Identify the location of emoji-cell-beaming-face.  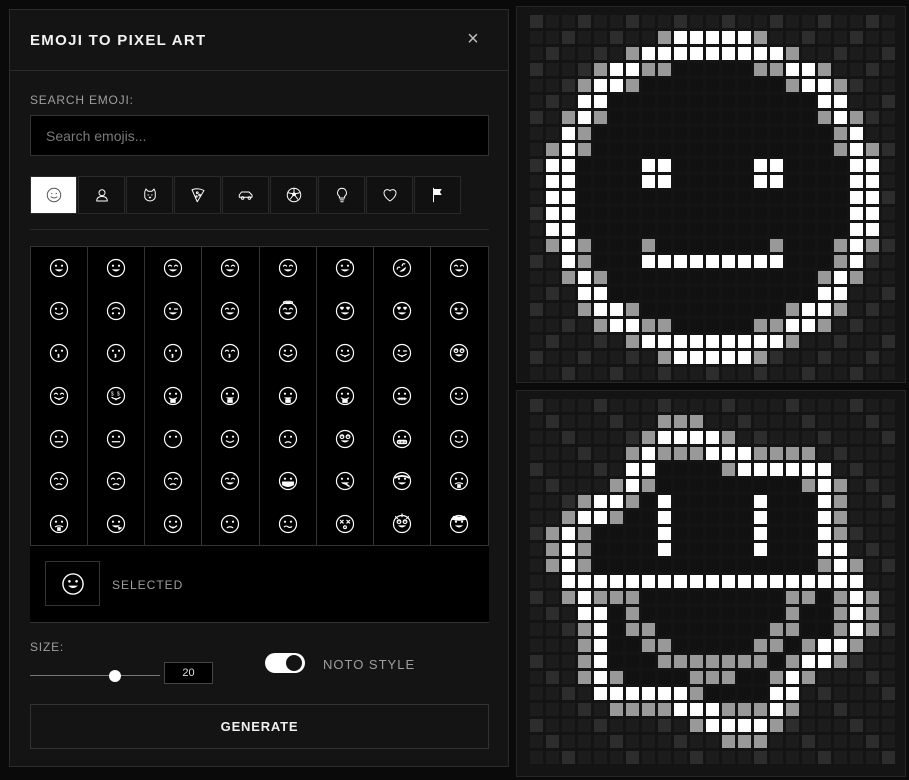
(231, 268).